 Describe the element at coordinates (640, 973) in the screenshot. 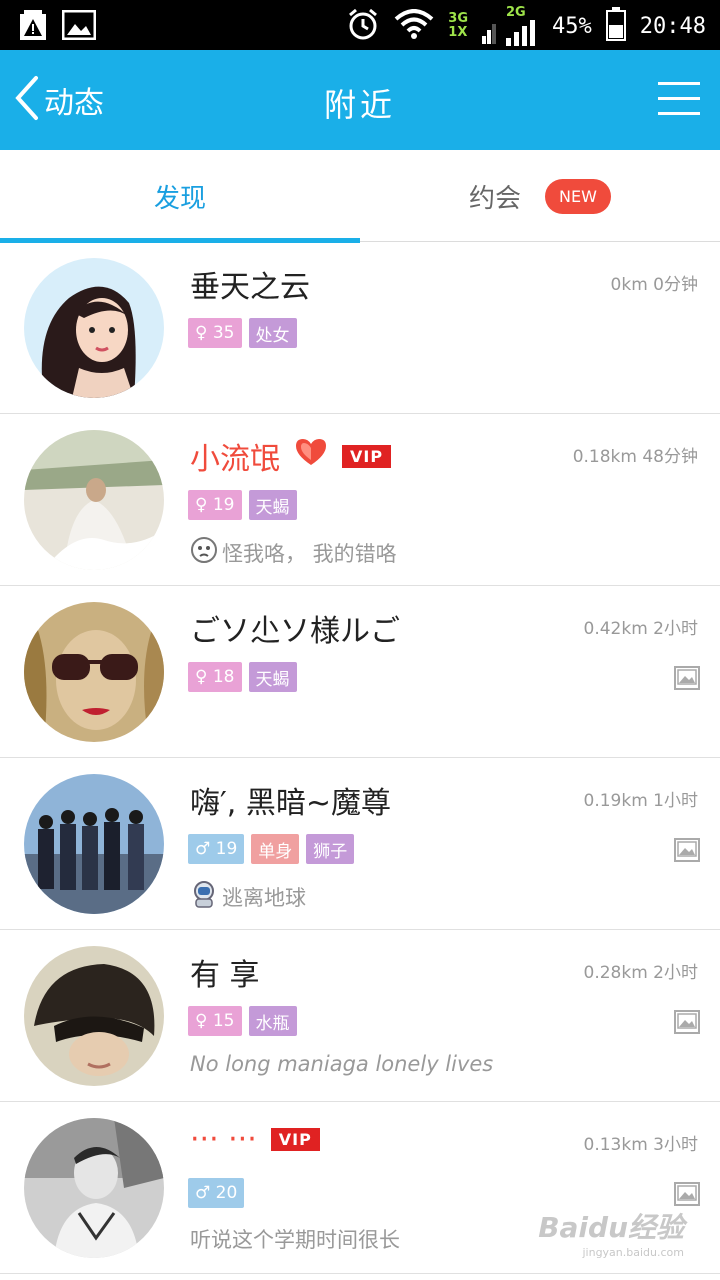

I see `distance-time: 0.28km 2小时` at that location.